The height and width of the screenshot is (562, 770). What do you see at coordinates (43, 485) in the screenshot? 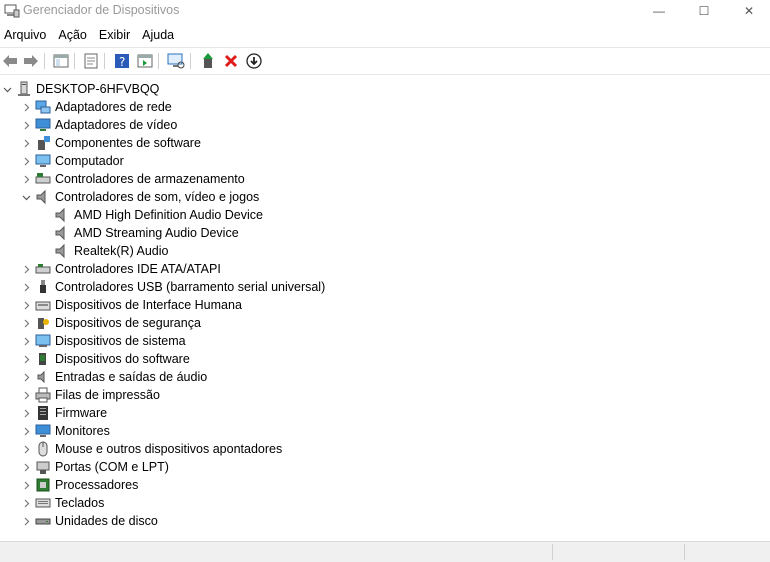
I see `processor-icon` at bounding box center [43, 485].